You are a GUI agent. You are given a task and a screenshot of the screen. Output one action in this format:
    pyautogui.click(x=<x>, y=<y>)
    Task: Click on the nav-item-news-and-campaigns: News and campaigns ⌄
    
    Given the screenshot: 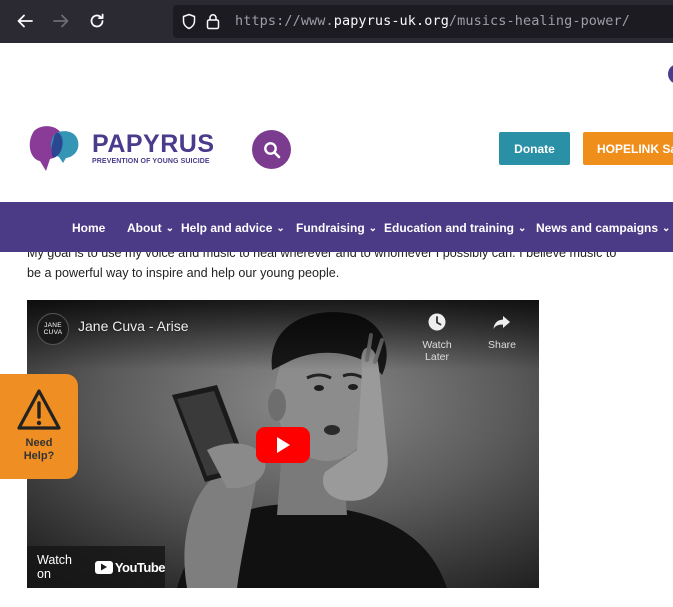 What is the action you would take?
    pyautogui.click(x=603, y=228)
    